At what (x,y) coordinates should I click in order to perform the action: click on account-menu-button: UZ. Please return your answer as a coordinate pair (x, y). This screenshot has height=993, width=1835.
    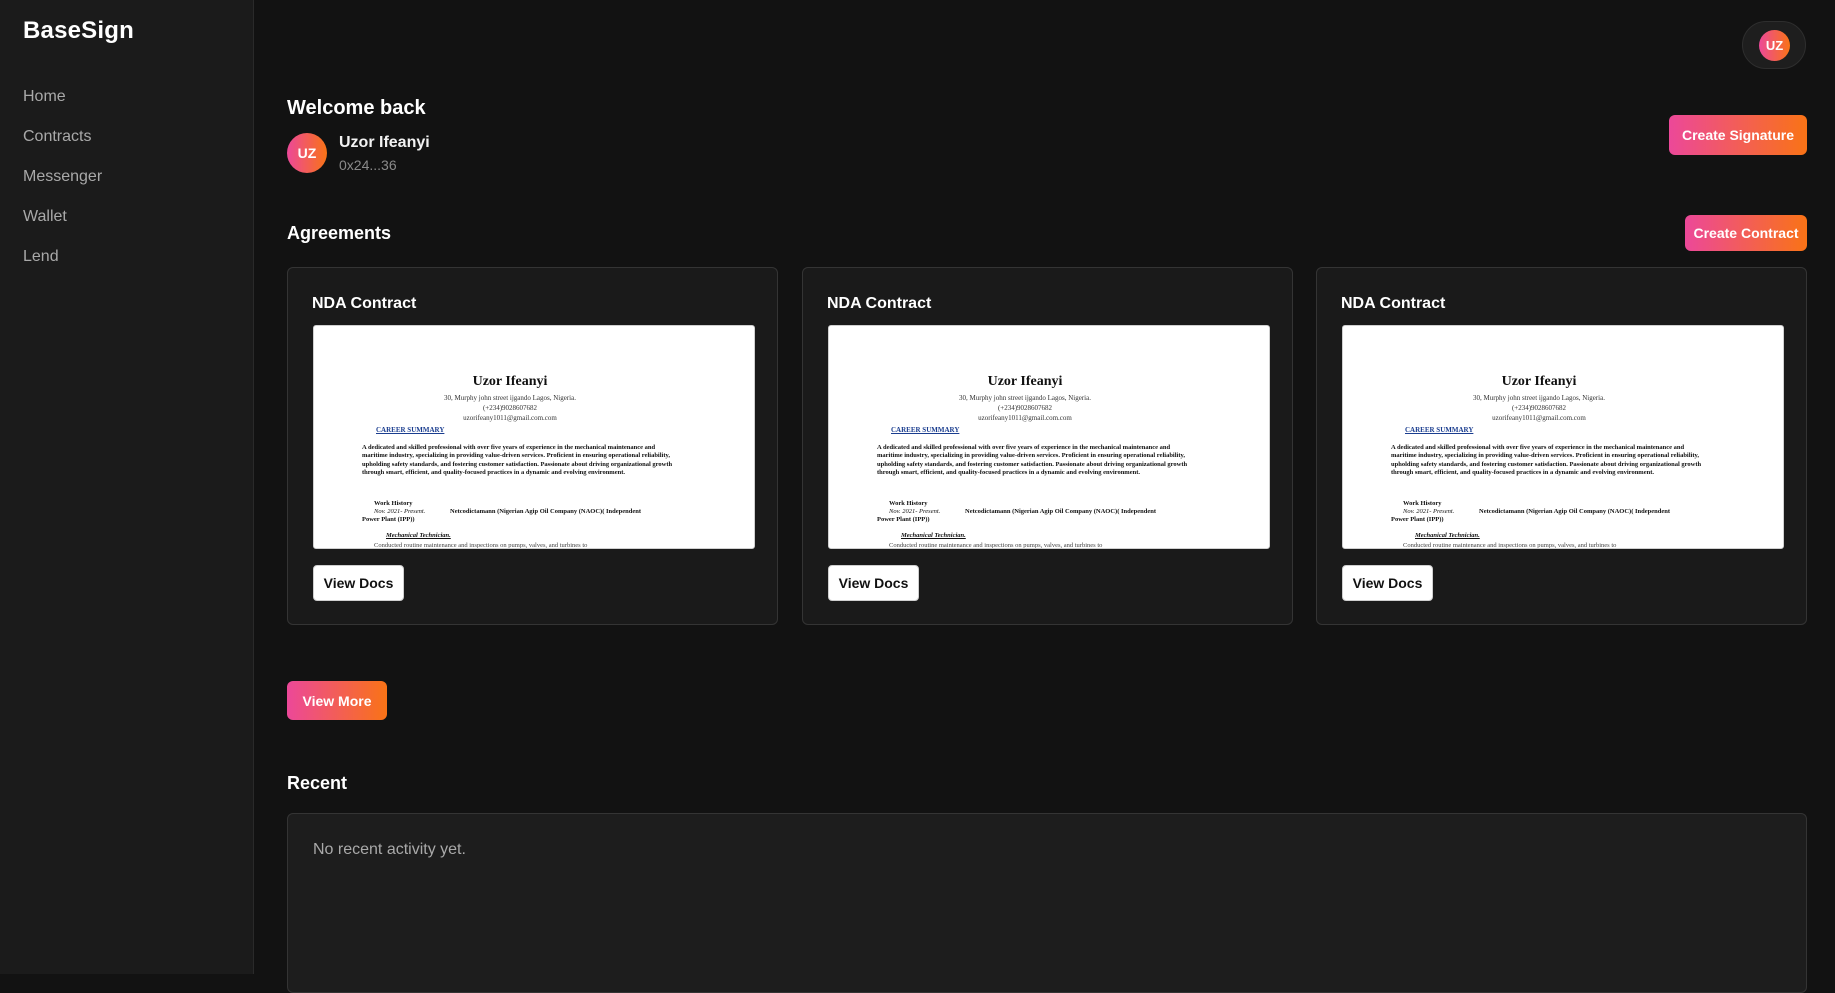
    Looking at the image, I should click on (1774, 45).